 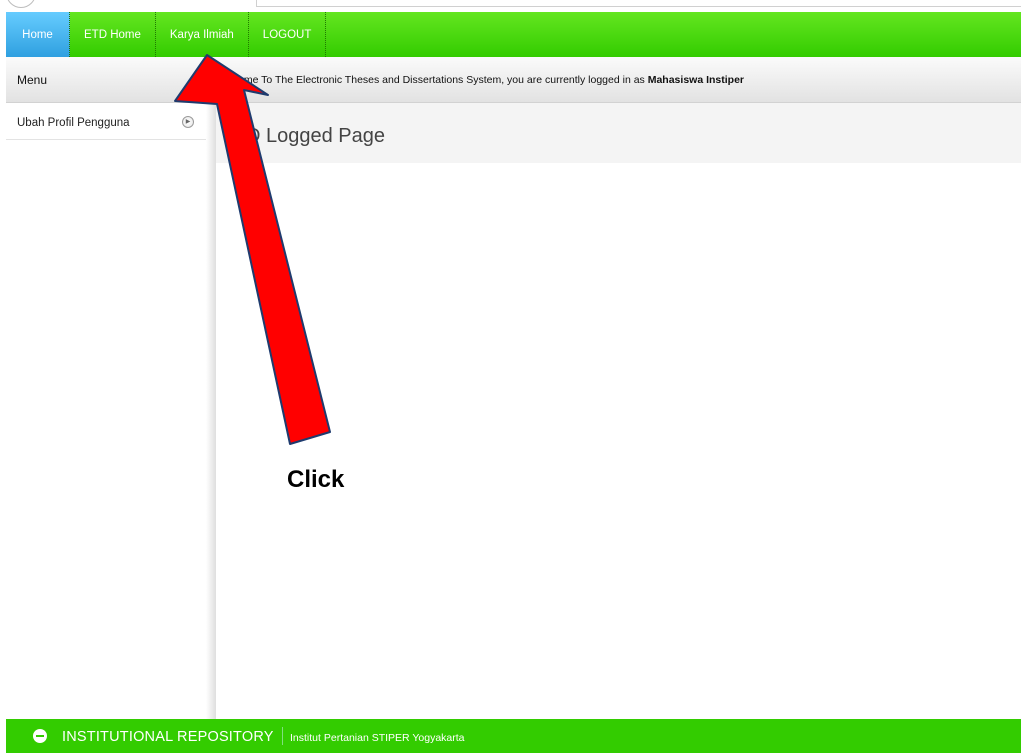 I want to click on content-header: D Logged Page, so click(x=618, y=133).